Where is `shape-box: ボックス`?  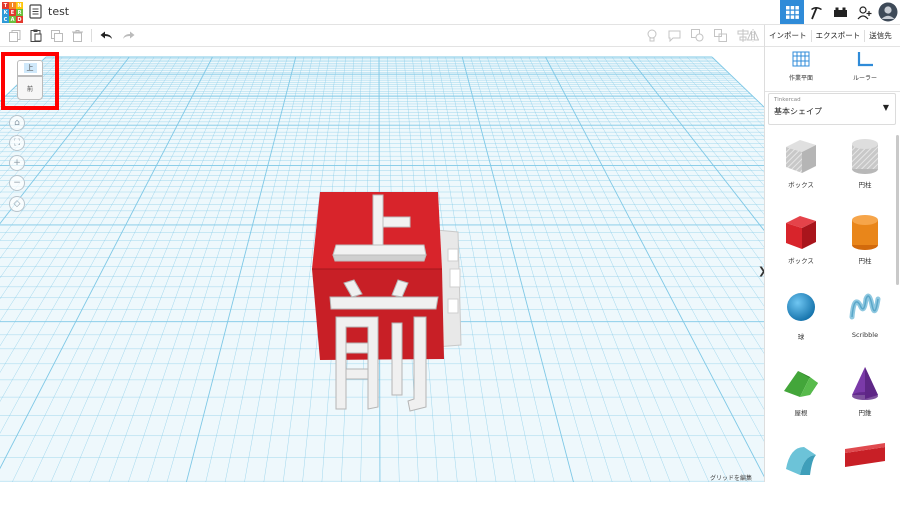 shape-box: ボックス is located at coordinates (801, 246).